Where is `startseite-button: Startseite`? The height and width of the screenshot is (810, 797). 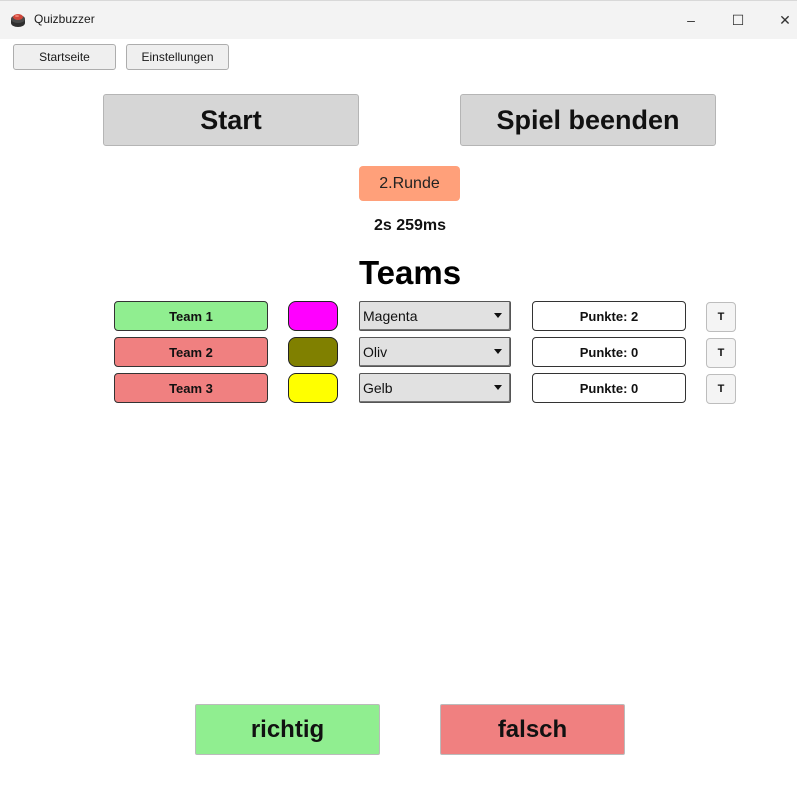
startseite-button: Startseite is located at coordinates (64, 57).